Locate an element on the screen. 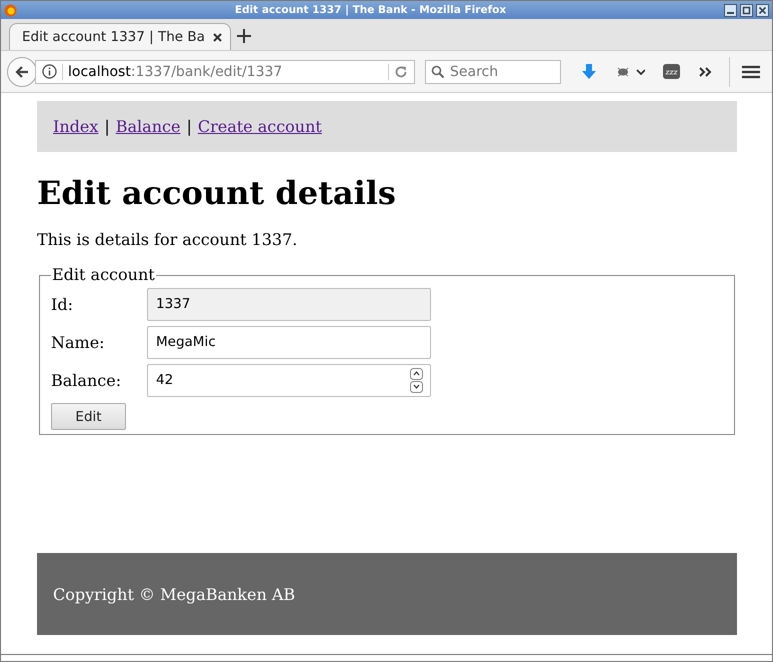  download-icon is located at coordinates (589, 71).